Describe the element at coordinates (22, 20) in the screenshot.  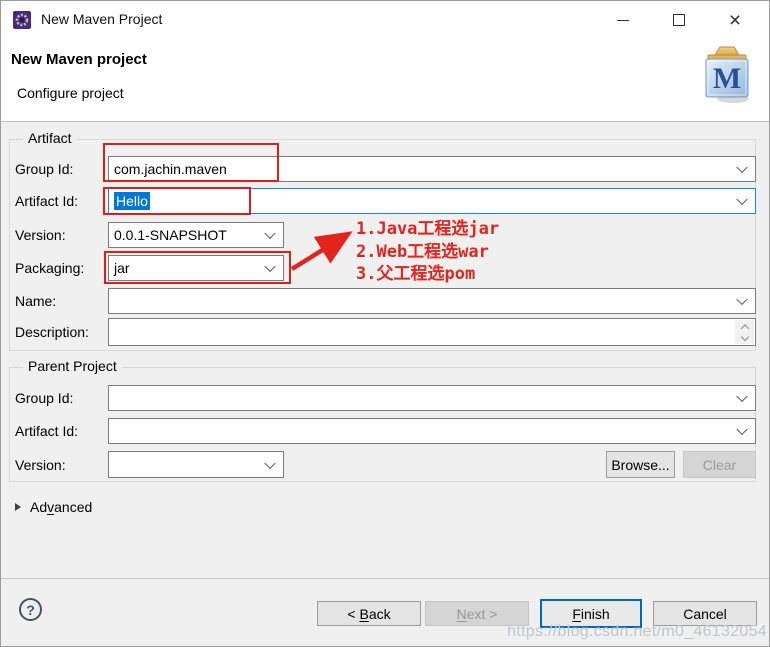
I see `wizard-icon` at that location.